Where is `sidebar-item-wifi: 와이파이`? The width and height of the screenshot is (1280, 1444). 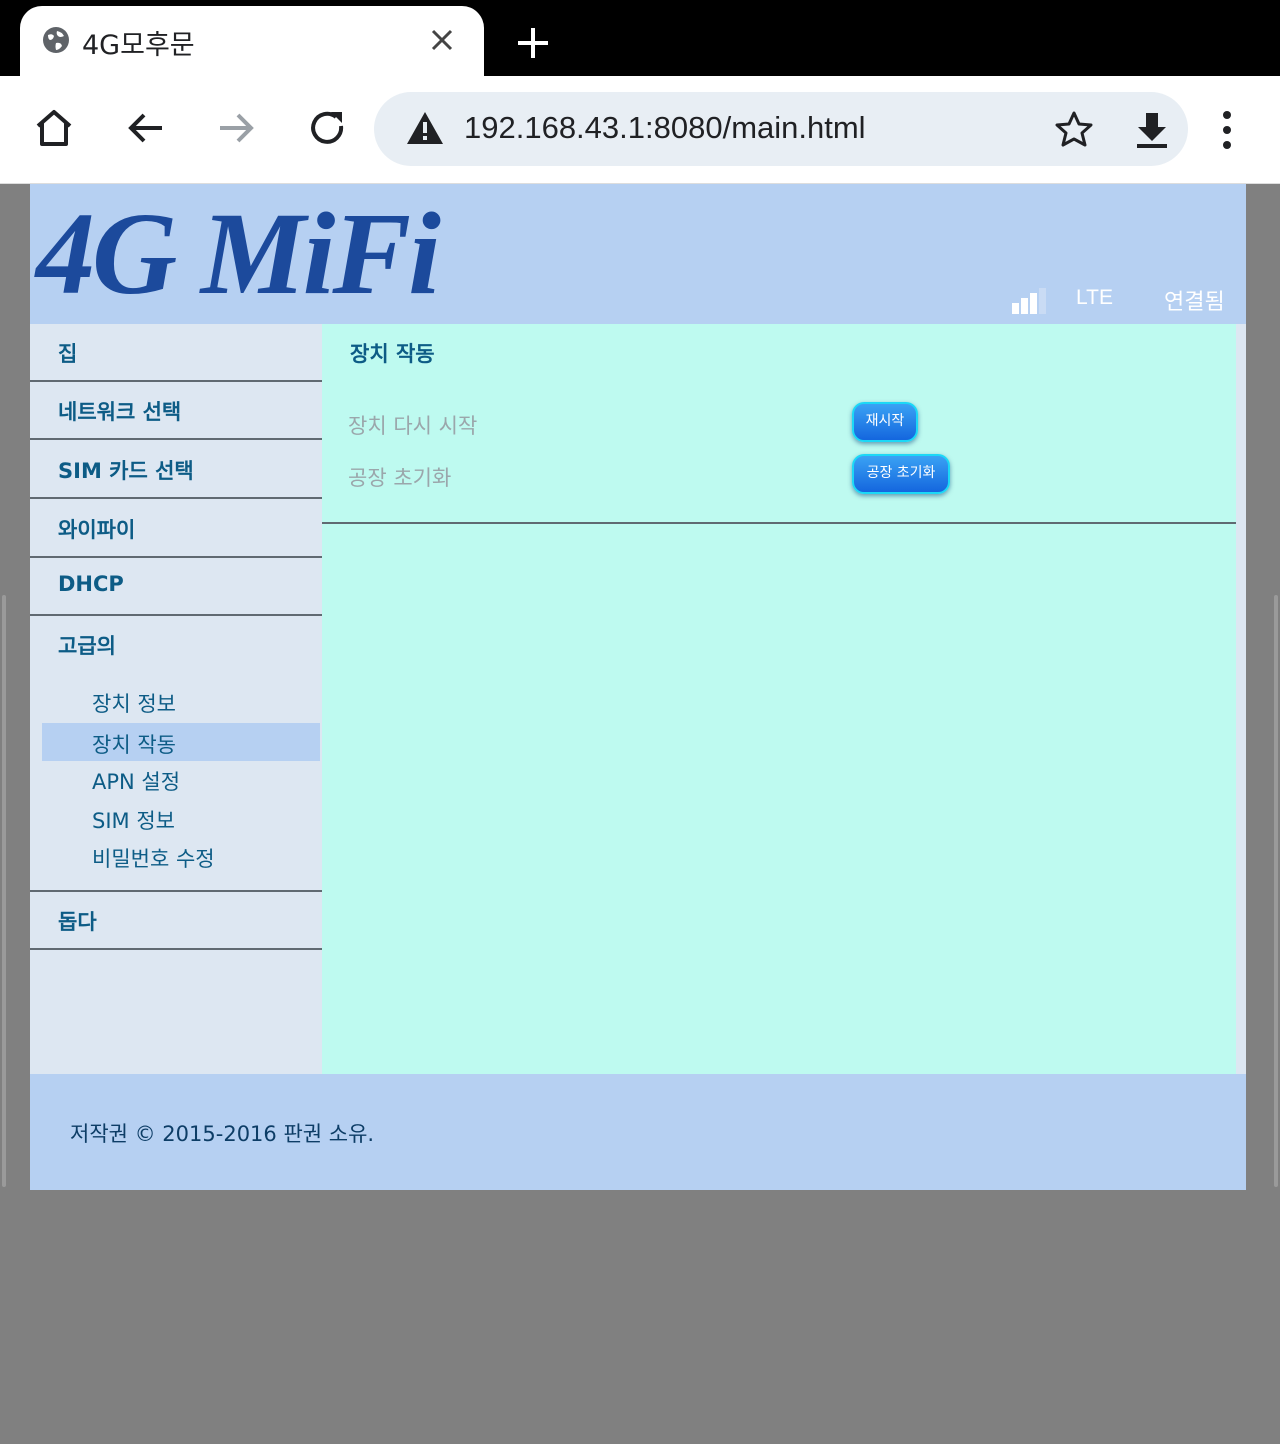 sidebar-item-wifi: 와이파이 is located at coordinates (176, 529).